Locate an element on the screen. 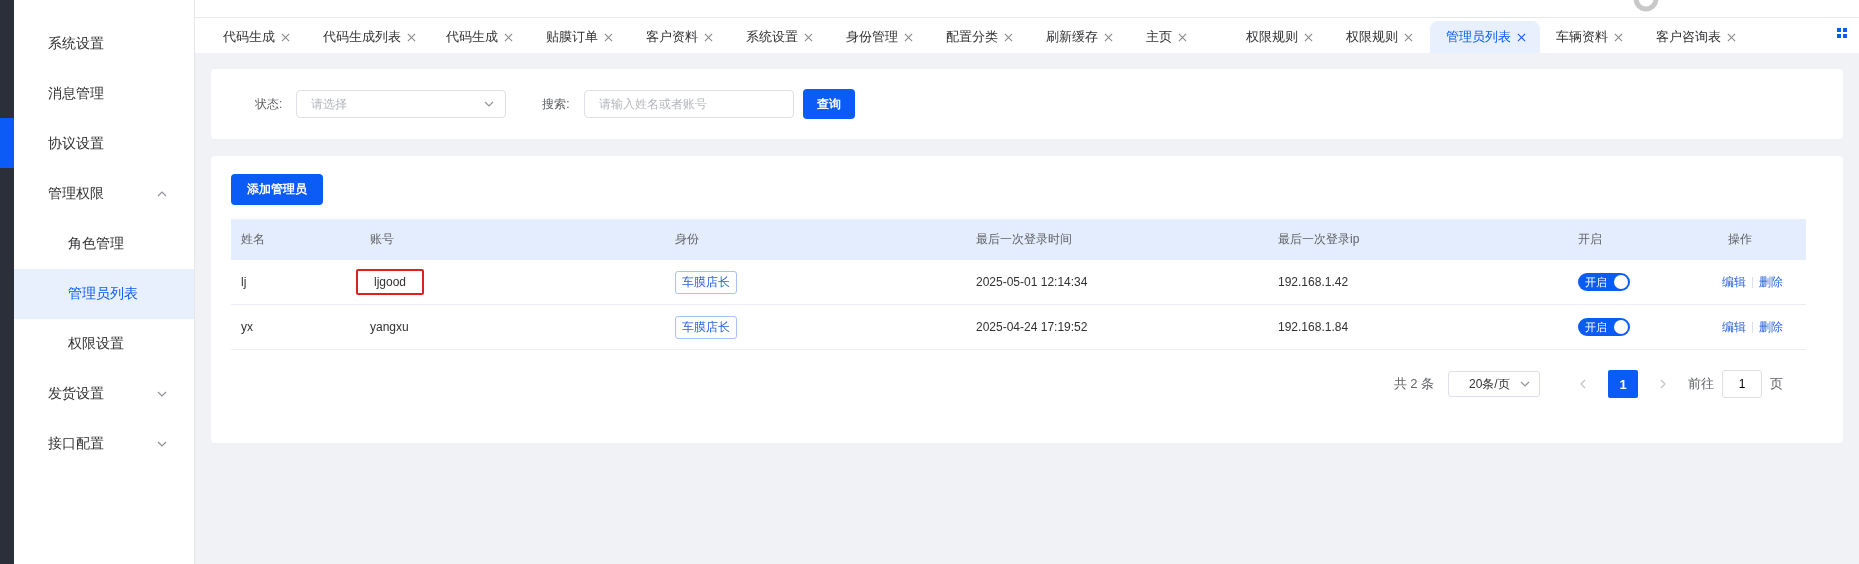 This screenshot has height=564, width=1859. sidebar-item: 消息管理 is located at coordinates (104, 94).